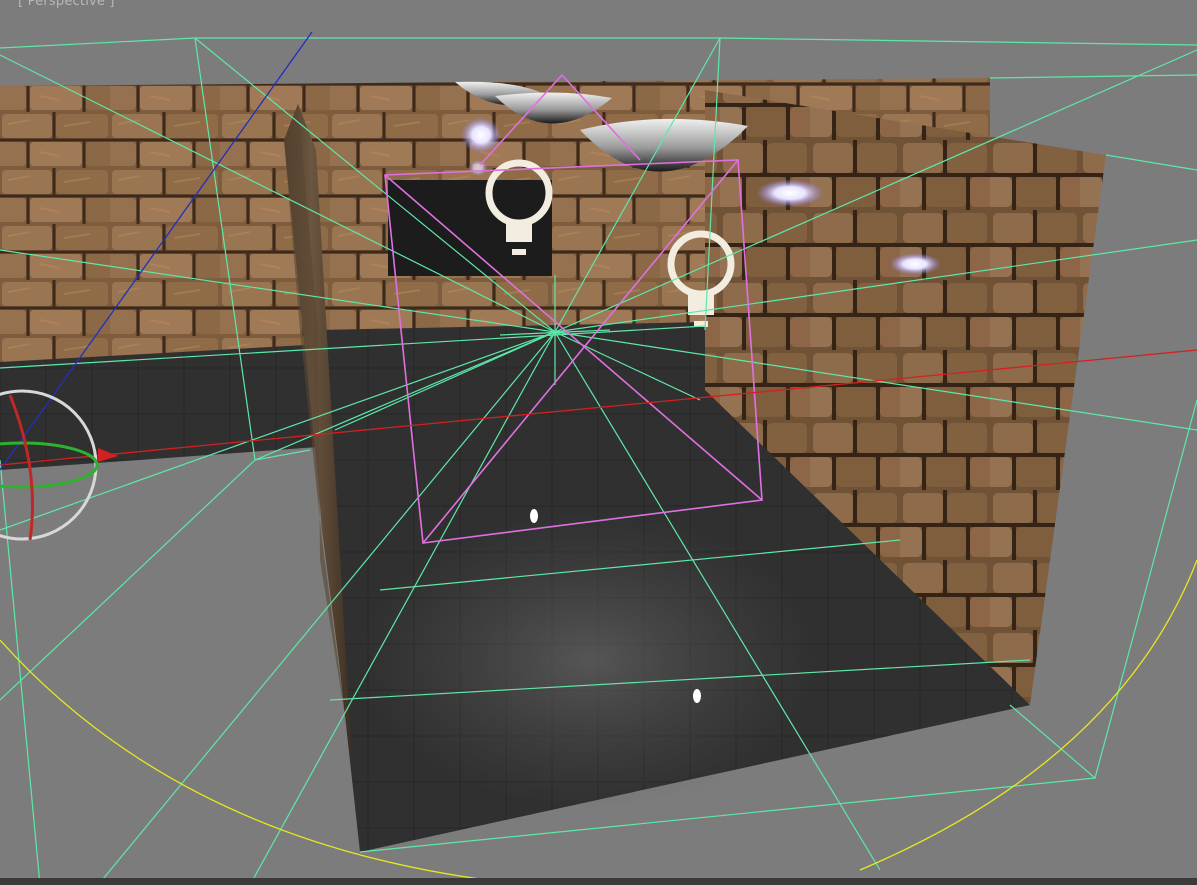 The width and height of the screenshot is (1197, 885). What do you see at coordinates (590, 660) in the screenshot?
I see `floor-reflection` at bounding box center [590, 660].